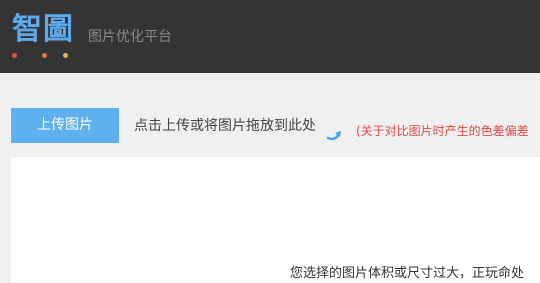 This screenshot has width=540, height=283. Describe the element at coordinates (442, 131) in the screenshot. I see `color-difference-note-text: (关于对比图片时产生的色差偏差` at that location.